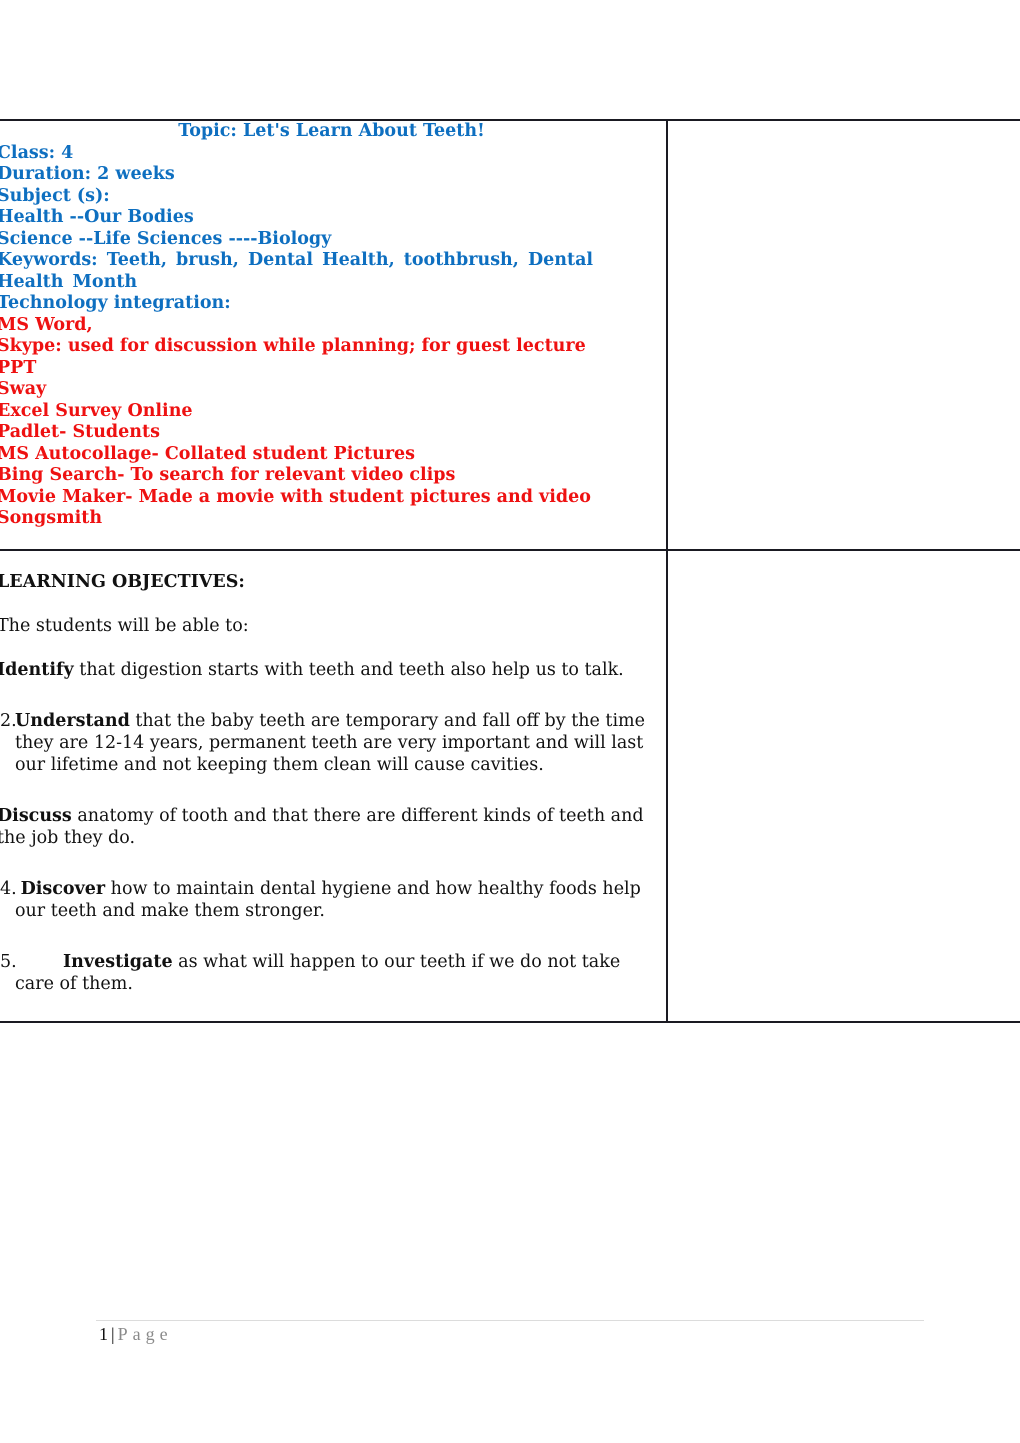  I want to click on subject-item: Health --Our Bodies, so click(97, 217).